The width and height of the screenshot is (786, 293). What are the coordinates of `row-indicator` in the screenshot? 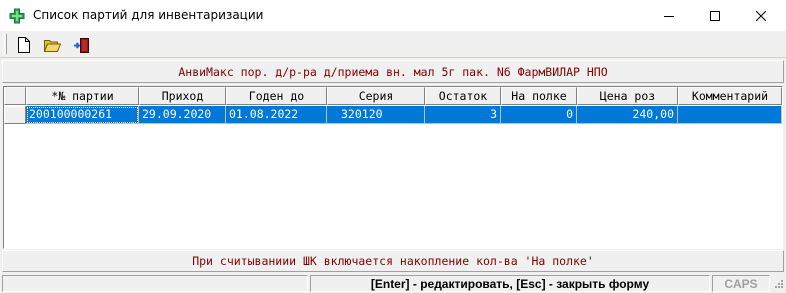 It's located at (15, 115).